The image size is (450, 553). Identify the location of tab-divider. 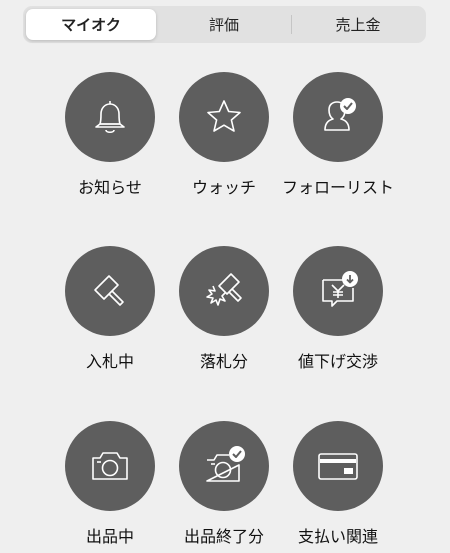
(291, 24).